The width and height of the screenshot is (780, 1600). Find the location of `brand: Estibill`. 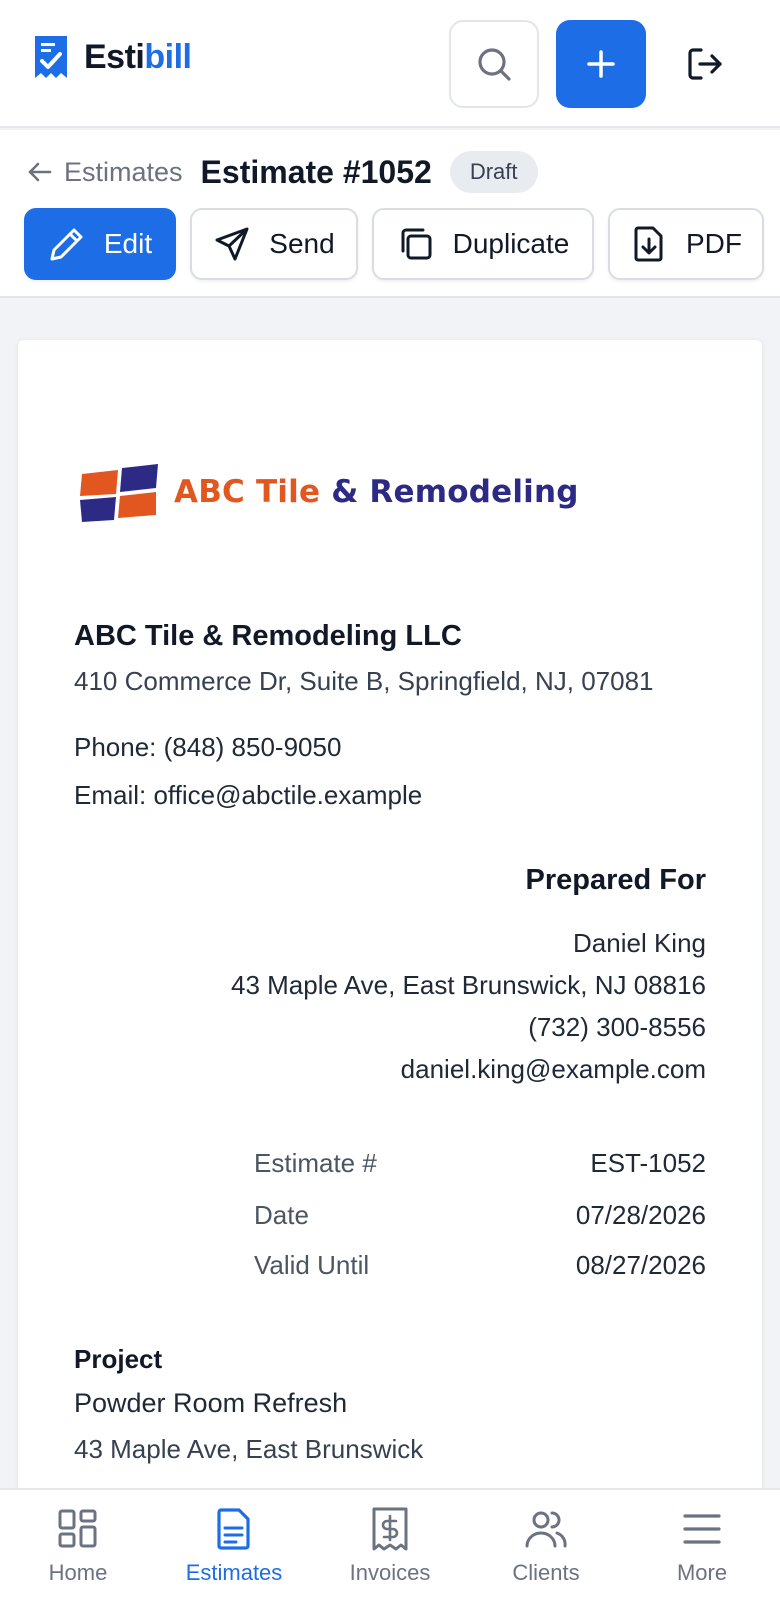

brand: Estibill is located at coordinates (112, 57).